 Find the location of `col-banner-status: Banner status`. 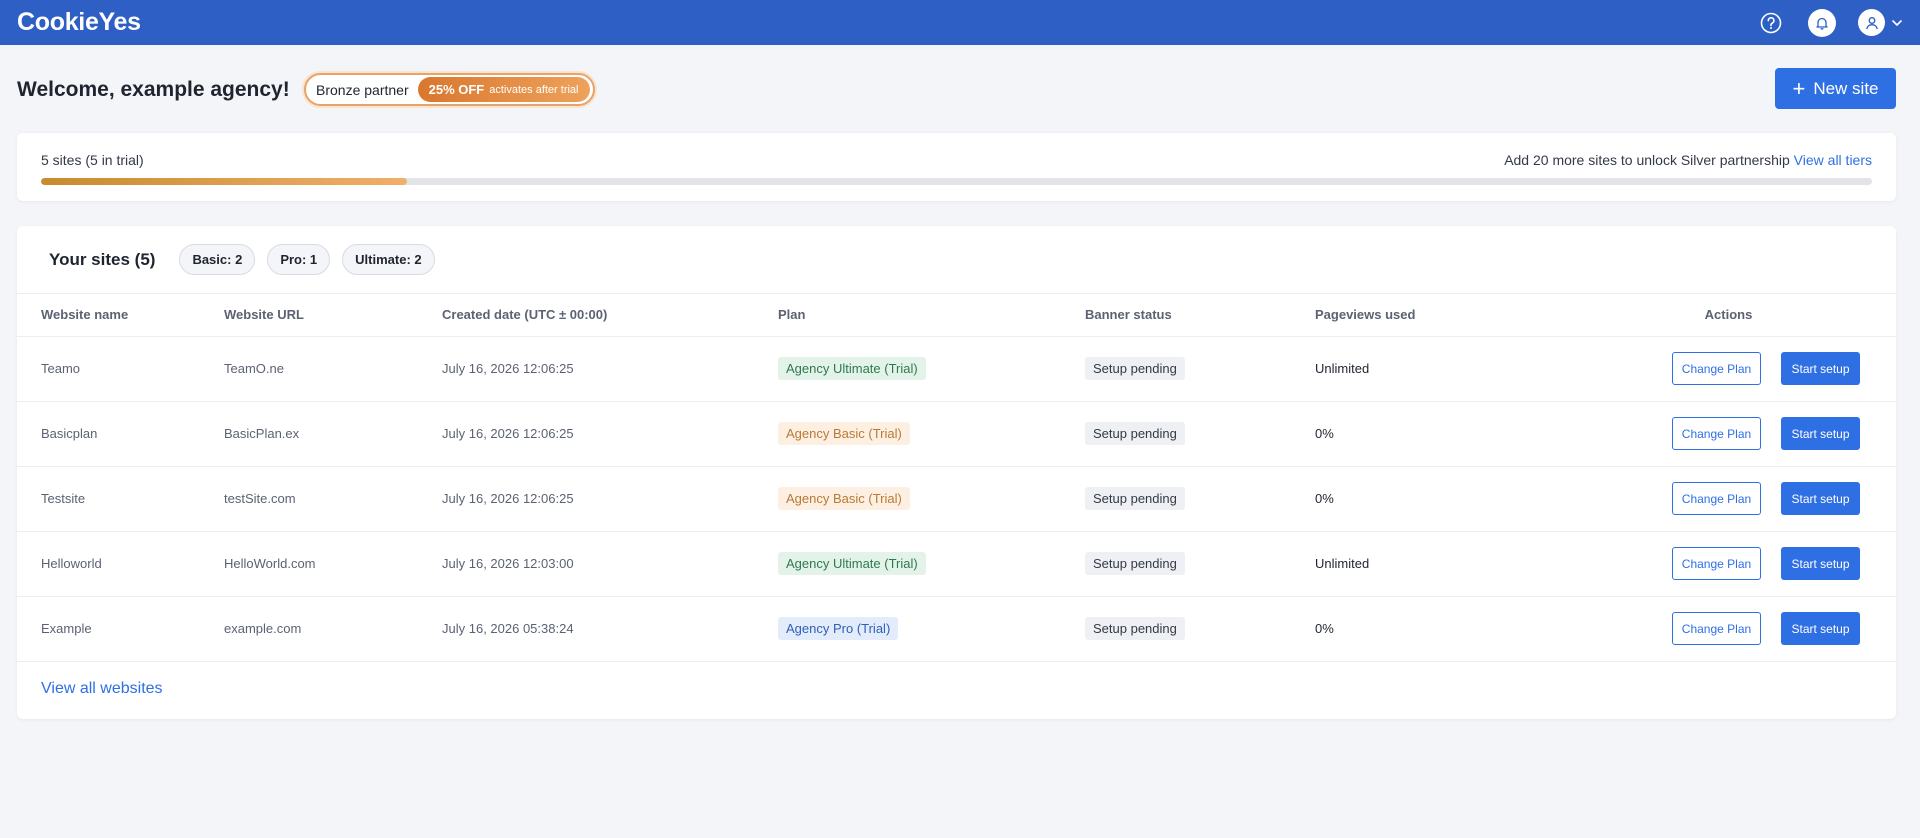

col-banner-status: Banner status is located at coordinates (1200, 315).